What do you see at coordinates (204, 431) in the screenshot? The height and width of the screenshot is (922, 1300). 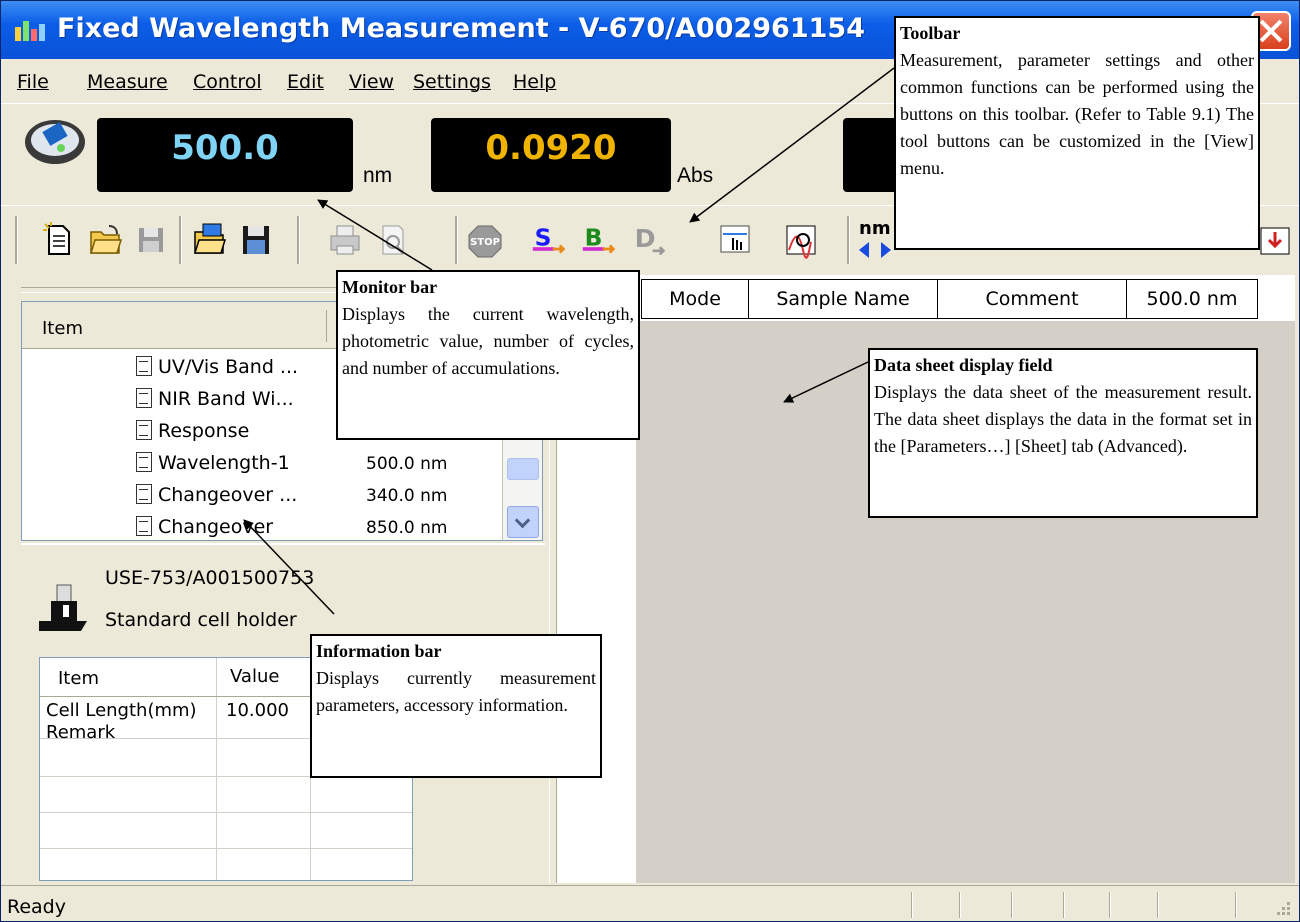 I see `param-name: Response` at bounding box center [204, 431].